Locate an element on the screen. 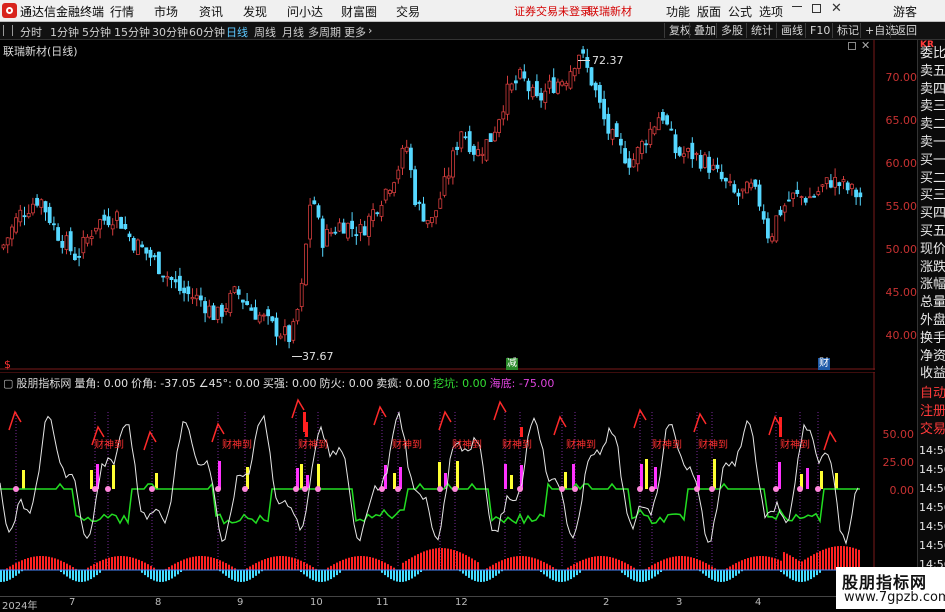 Image resolution: width=945 pixels, height=612 pixels. menu-item-wealth: 财富圈 is located at coordinates (359, 11).